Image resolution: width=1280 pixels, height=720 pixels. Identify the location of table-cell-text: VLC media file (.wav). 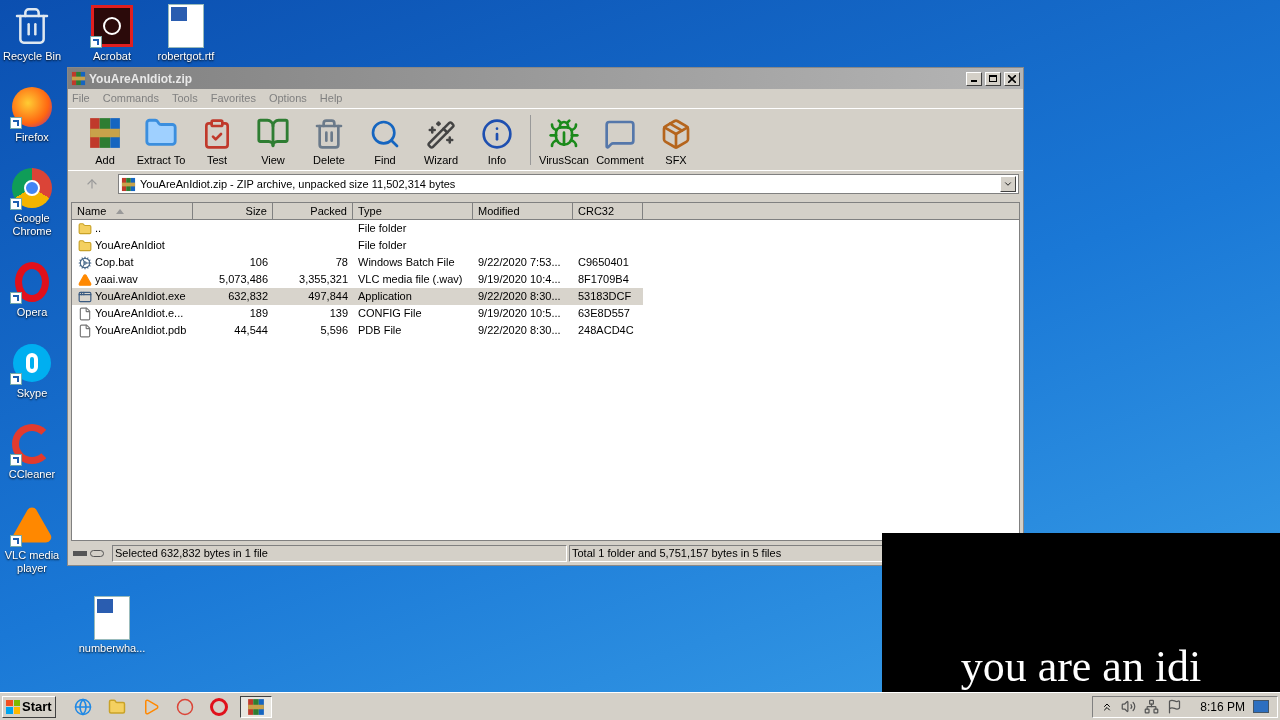
(410, 280).